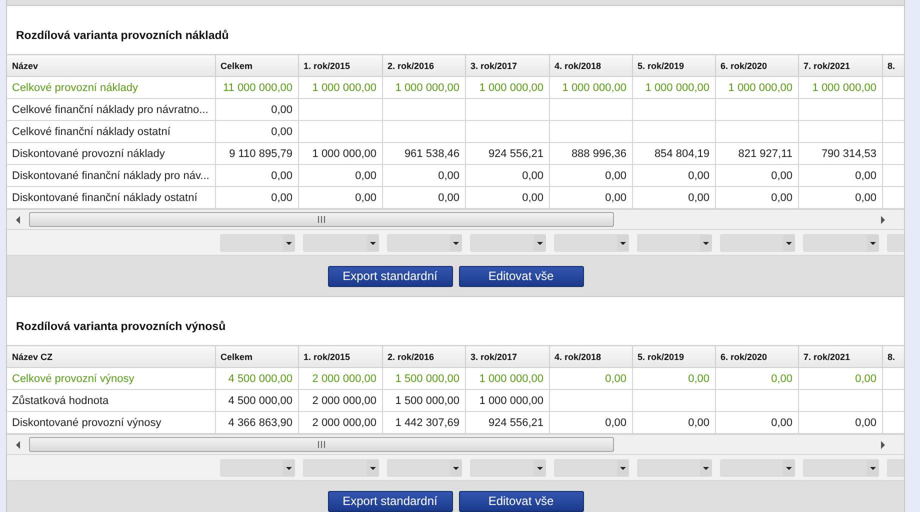  Describe the element at coordinates (122, 36) in the screenshot. I see `section-title: Rozdílová varianta provozních nákladů` at that location.